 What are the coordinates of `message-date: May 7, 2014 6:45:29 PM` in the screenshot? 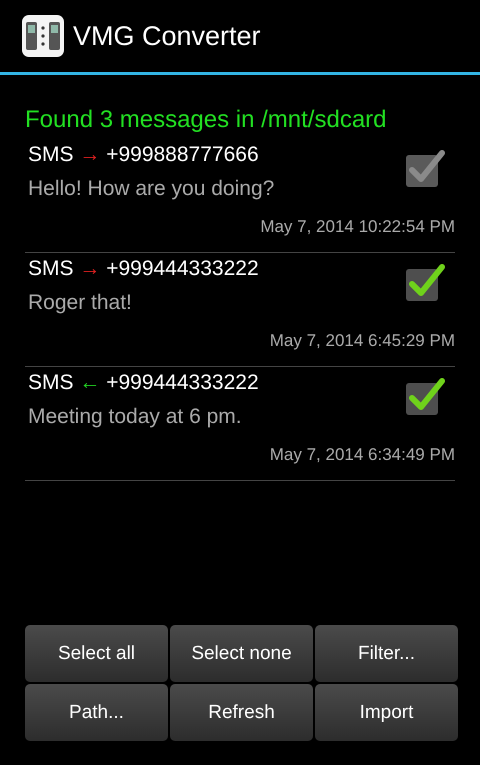 It's located at (362, 341).